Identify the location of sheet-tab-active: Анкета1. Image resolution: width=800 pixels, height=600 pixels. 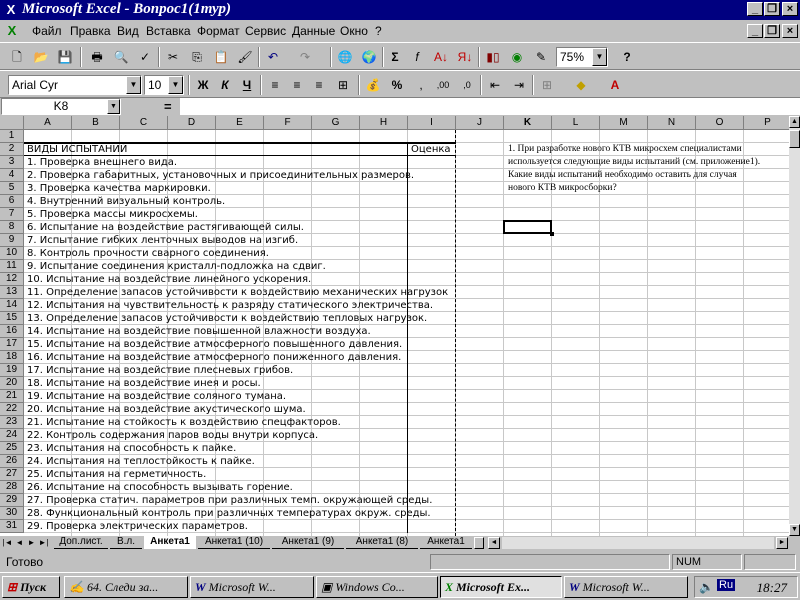
(170, 542).